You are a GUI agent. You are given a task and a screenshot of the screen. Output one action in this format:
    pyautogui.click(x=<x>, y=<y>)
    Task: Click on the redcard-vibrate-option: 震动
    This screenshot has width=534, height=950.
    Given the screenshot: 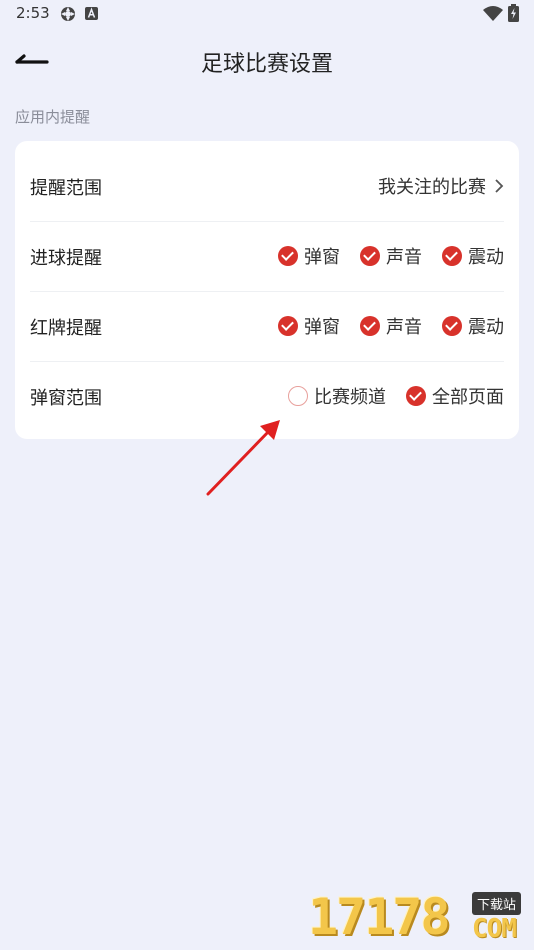 What is the action you would take?
    pyautogui.click(x=473, y=326)
    